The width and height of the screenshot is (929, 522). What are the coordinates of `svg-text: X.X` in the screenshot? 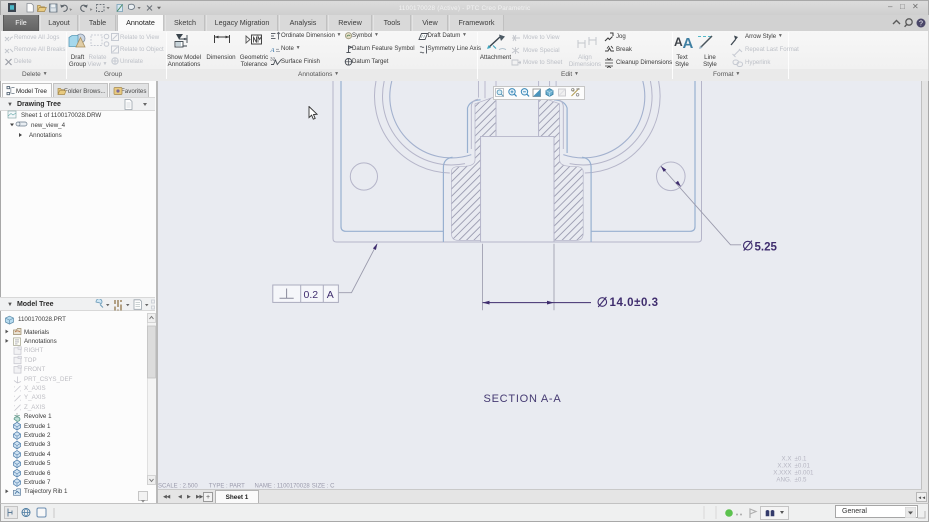 It's located at (787, 459).